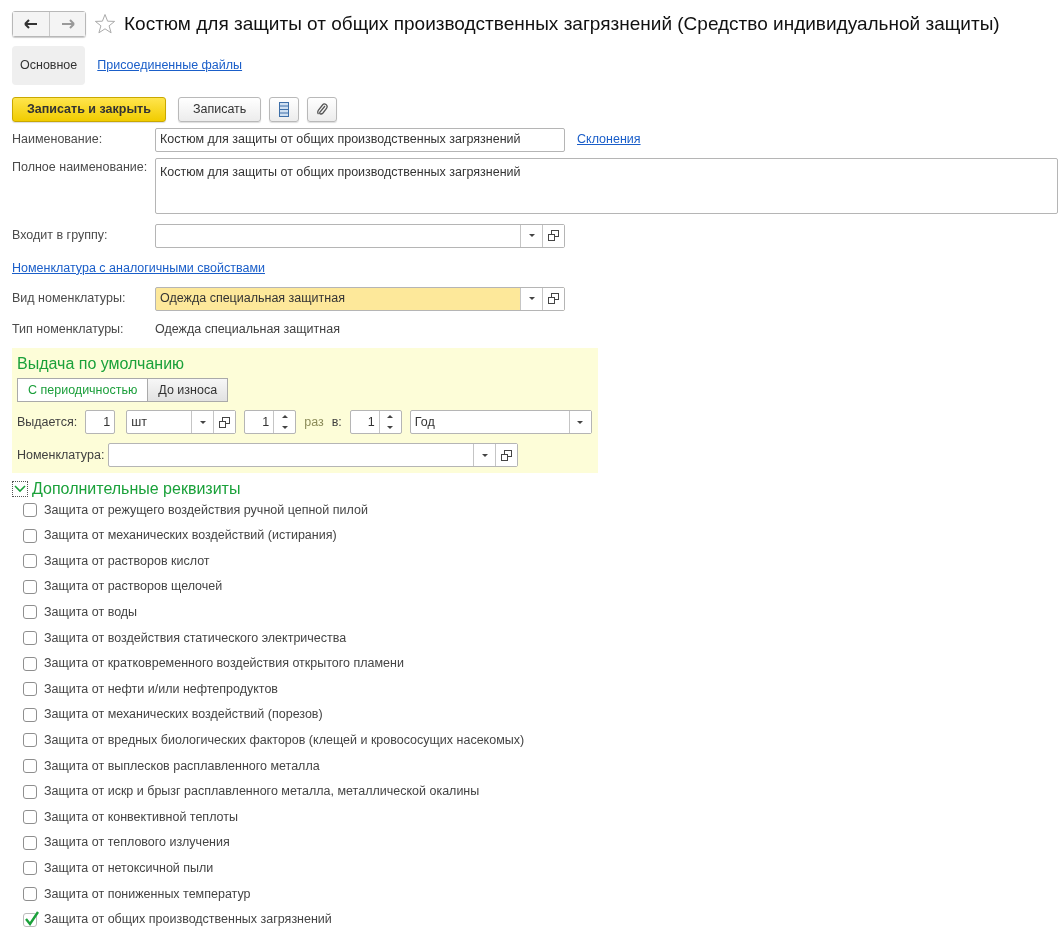 The image size is (1058, 938). I want to click on field-label: Входит в группу:, so click(60, 236).